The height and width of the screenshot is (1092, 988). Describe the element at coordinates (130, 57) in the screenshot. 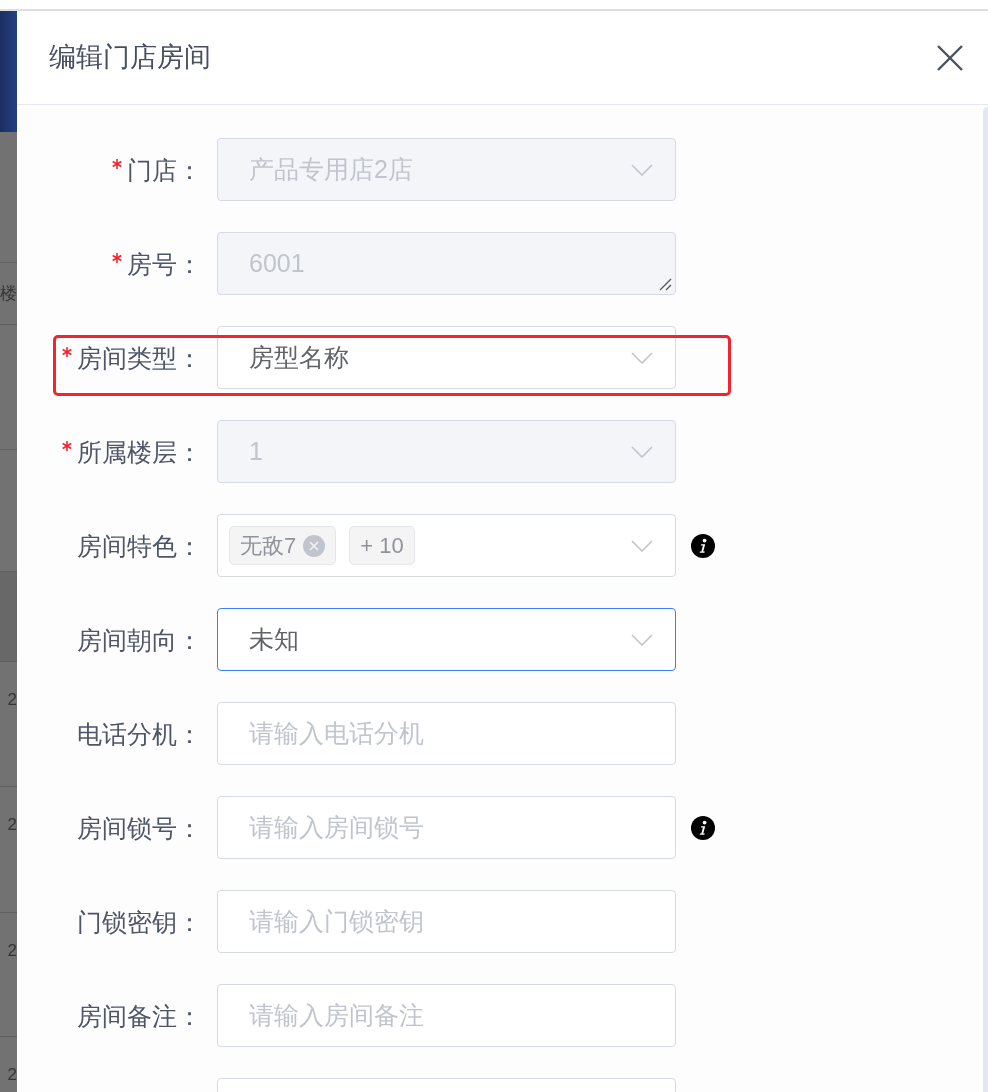

I see `dialog-title: 编辑门店房间` at that location.